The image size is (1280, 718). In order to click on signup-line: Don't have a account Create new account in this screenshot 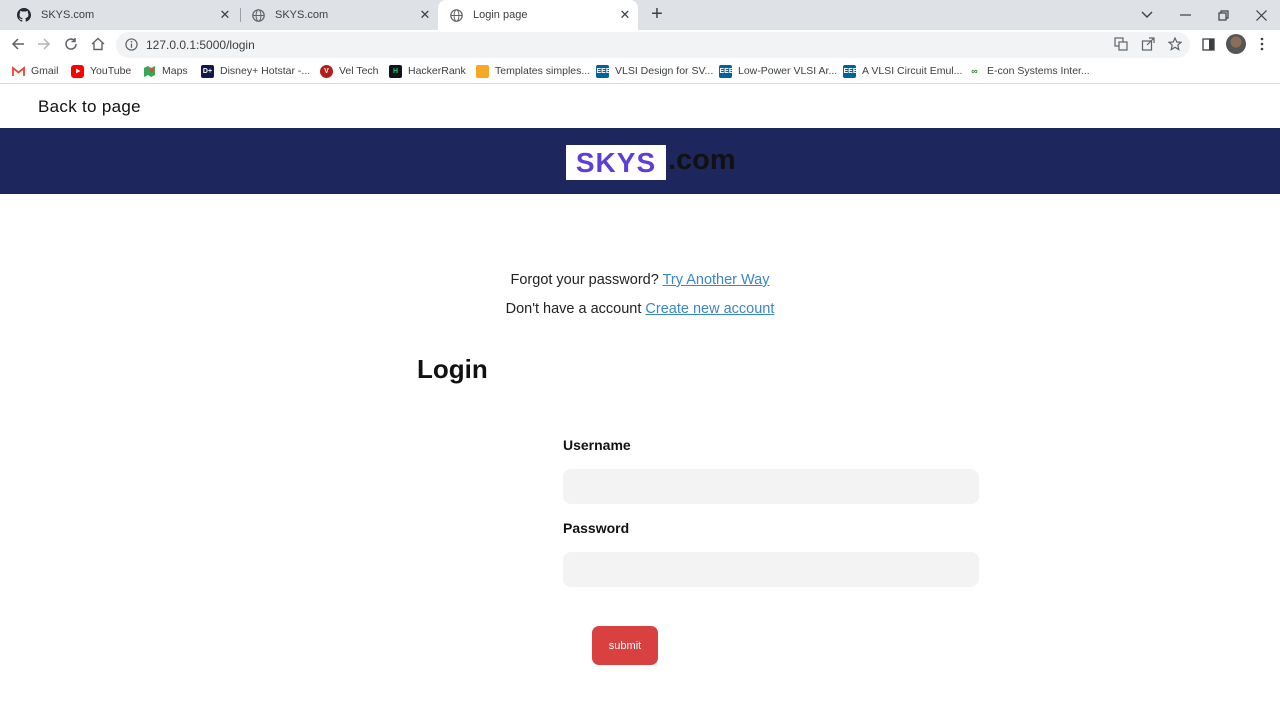, I will do `click(640, 309)`.